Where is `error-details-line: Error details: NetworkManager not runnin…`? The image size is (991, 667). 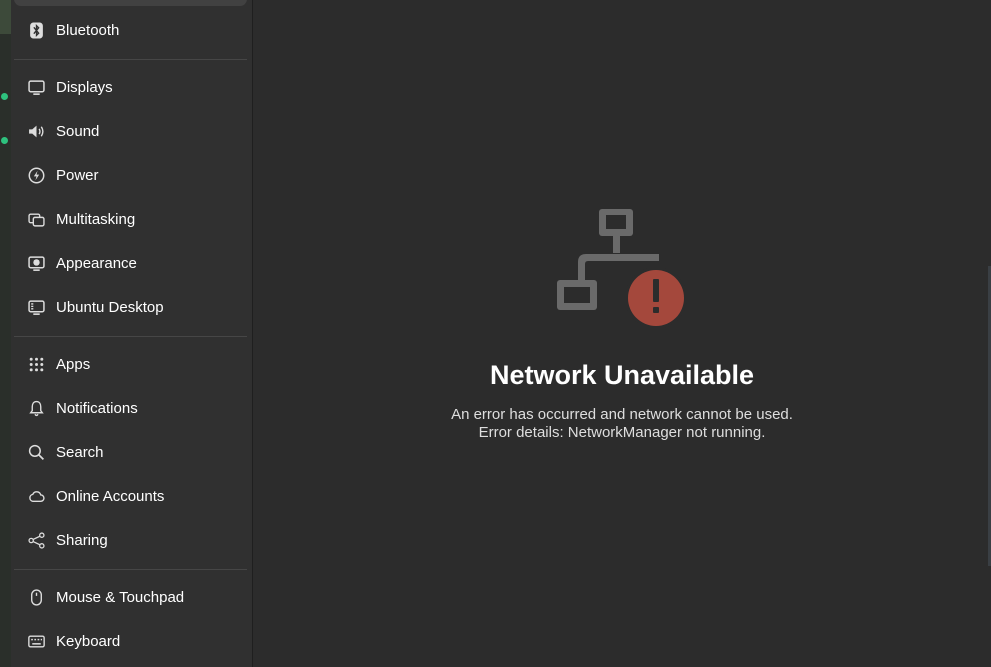 error-details-line: Error details: NetworkManager not runnin… is located at coordinates (622, 432).